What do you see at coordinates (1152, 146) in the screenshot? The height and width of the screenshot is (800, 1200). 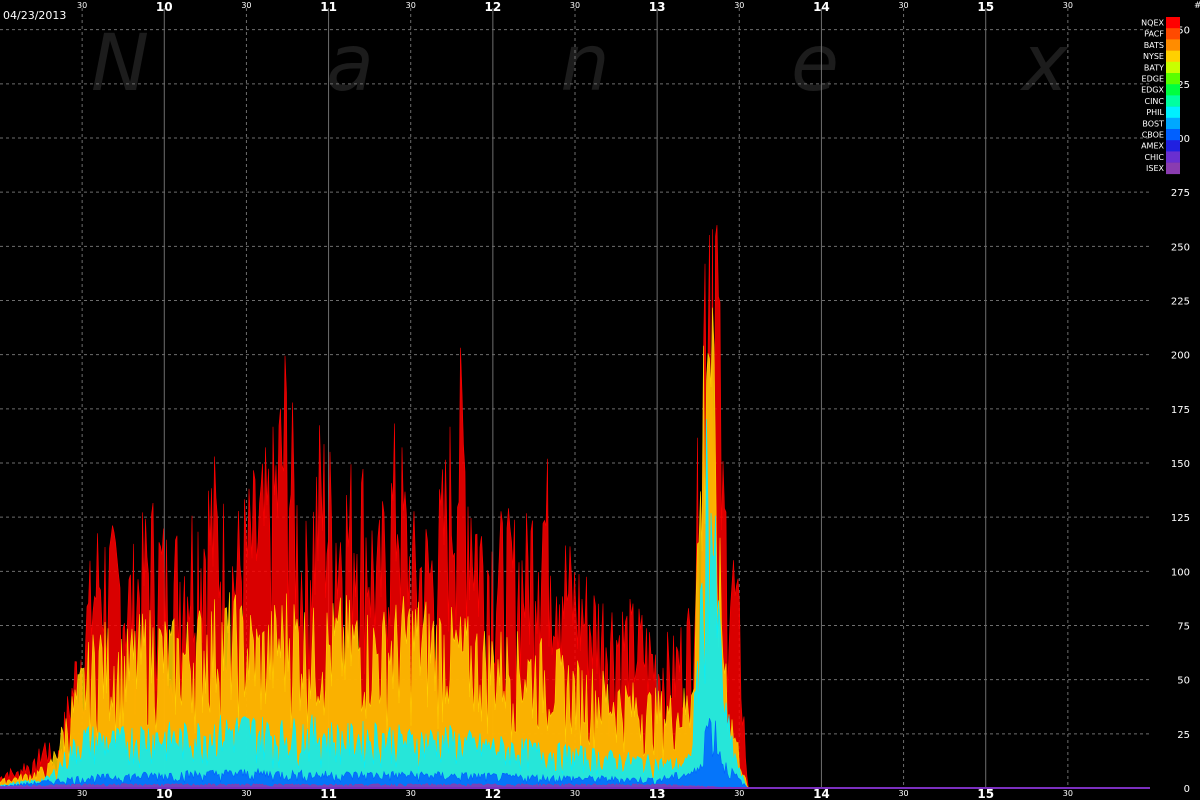 I see `legend-label: AMEX` at bounding box center [1152, 146].